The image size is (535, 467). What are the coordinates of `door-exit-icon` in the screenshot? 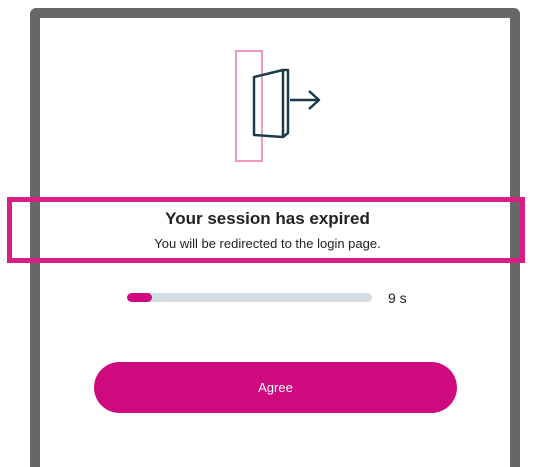 It's located at (276, 107).